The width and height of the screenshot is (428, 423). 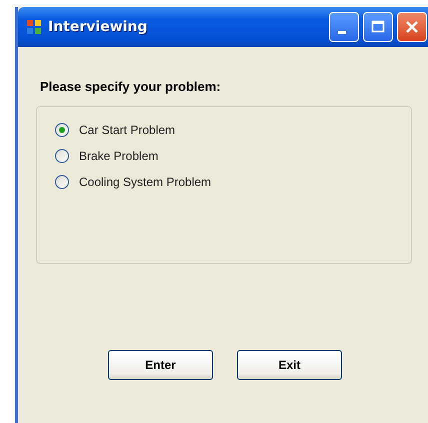 I want to click on maximize-button, so click(x=378, y=27).